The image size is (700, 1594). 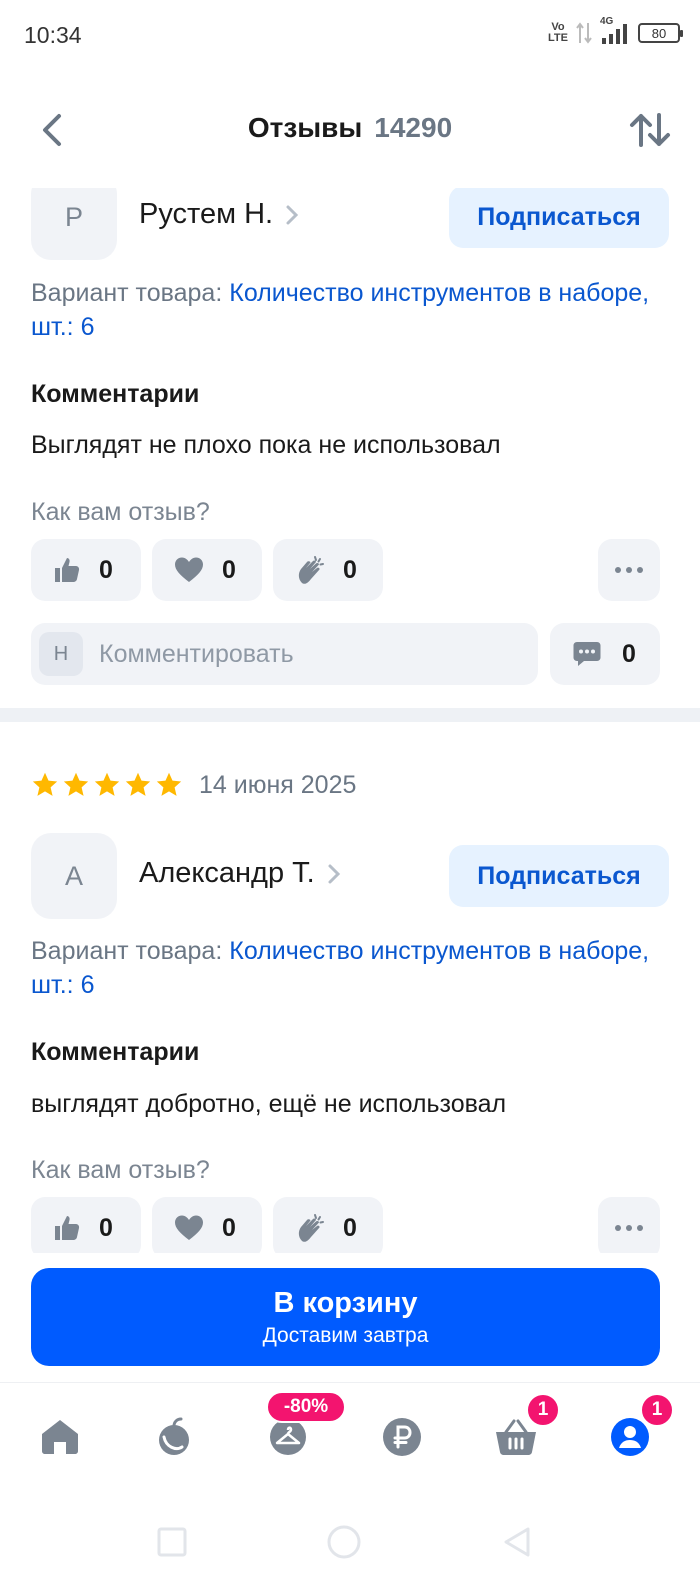 What do you see at coordinates (543, 1410) in the screenshot?
I see `cart-badge: 1` at bounding box center [543, 1410].